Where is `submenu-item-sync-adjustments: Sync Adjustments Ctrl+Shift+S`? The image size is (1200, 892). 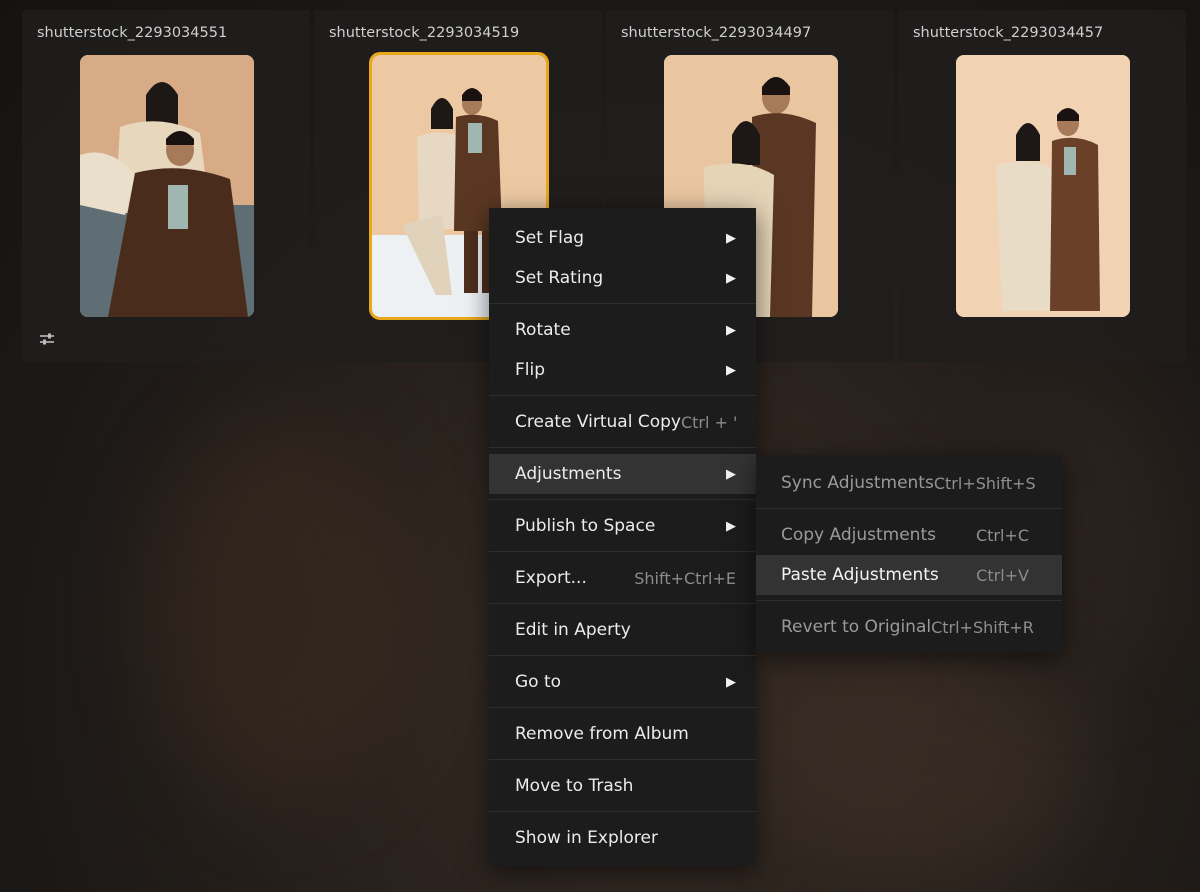
submenu-item-sync-adjustments: Sync Adjustments Ctrl+Shift+S is located at coordinates (909, 483).